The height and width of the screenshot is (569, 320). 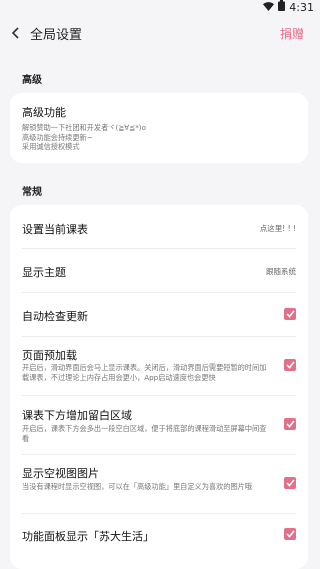 I want to click on advanced-feature-desc: 解锁赞助一下社团和开发者ヾ(≧∀≦*)o 高级功能会持续更新~ 采用诚信授权模式, so click(x=84, y=137).